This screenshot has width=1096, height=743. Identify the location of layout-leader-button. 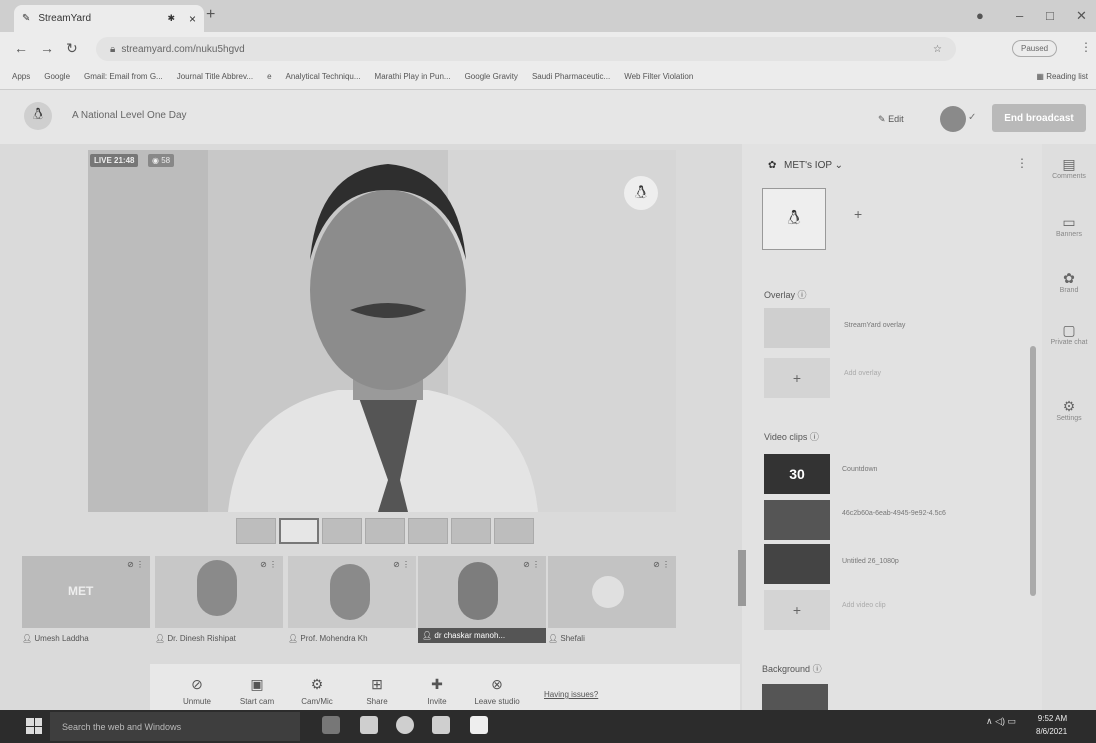
(342, 531).